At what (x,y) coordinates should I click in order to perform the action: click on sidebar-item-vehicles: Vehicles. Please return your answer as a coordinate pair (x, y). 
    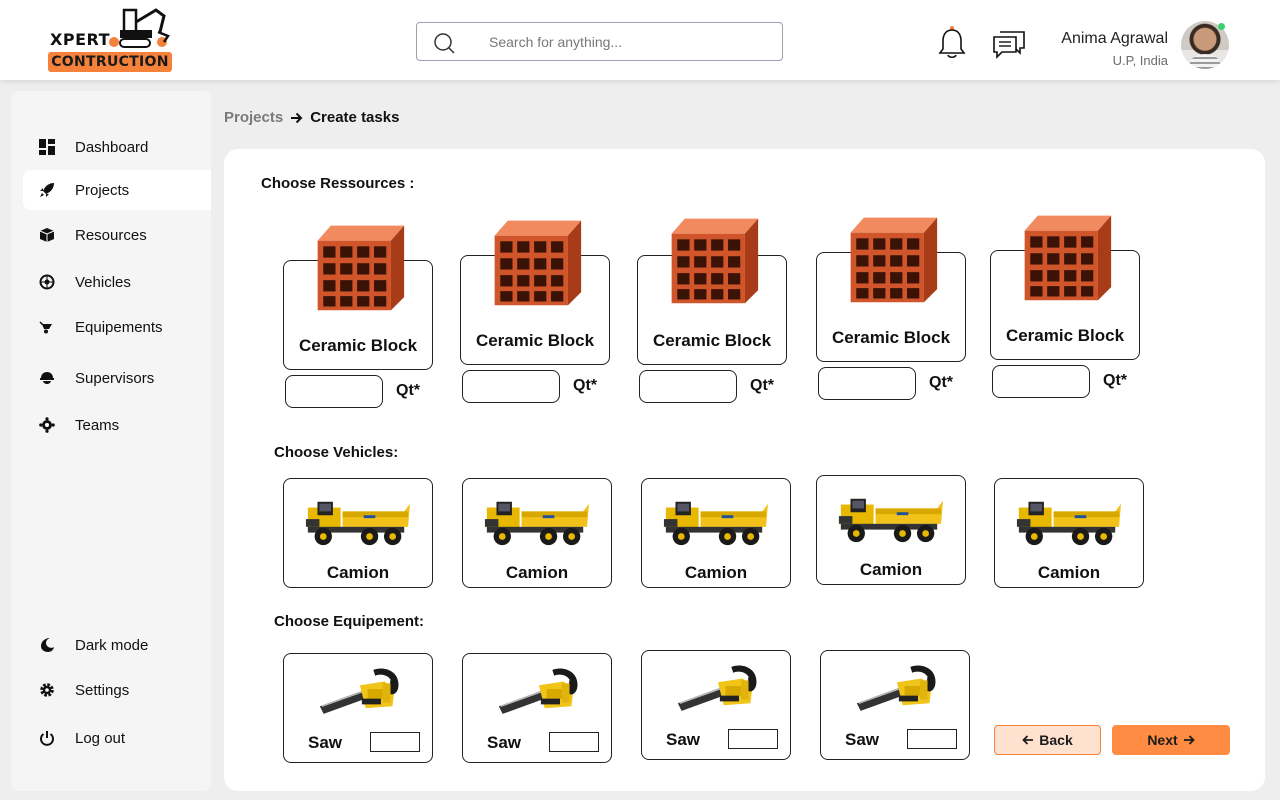
    Looking at the image, I should click on (117, 282).